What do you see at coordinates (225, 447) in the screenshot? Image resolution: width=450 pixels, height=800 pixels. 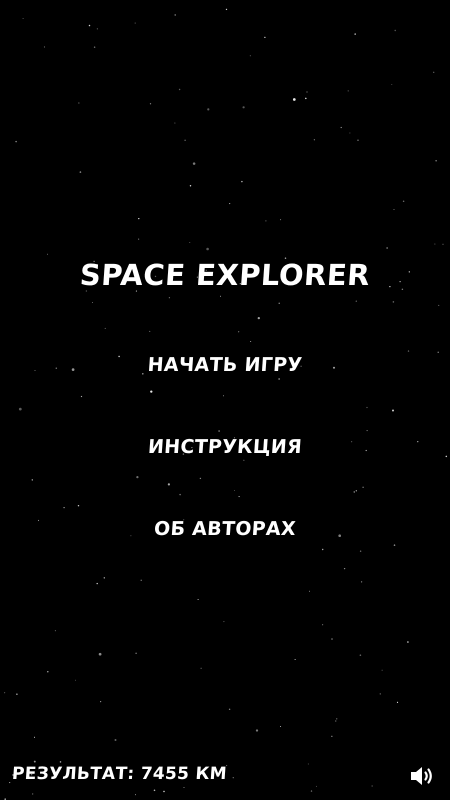 I see `instructions-button: ИНСТРУКЦИЯ` at bounding box center [225, 447].